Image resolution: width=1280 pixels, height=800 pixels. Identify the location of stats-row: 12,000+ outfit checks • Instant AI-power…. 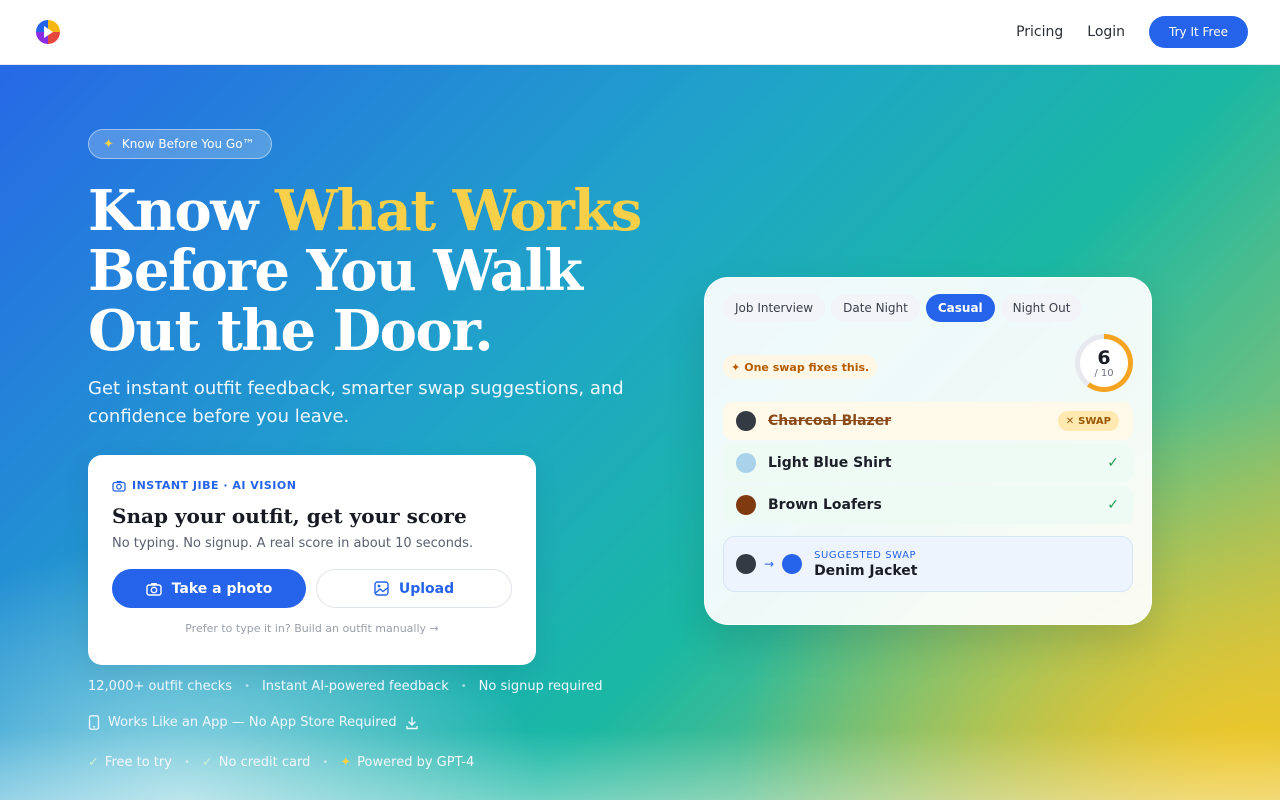
(345, 686).